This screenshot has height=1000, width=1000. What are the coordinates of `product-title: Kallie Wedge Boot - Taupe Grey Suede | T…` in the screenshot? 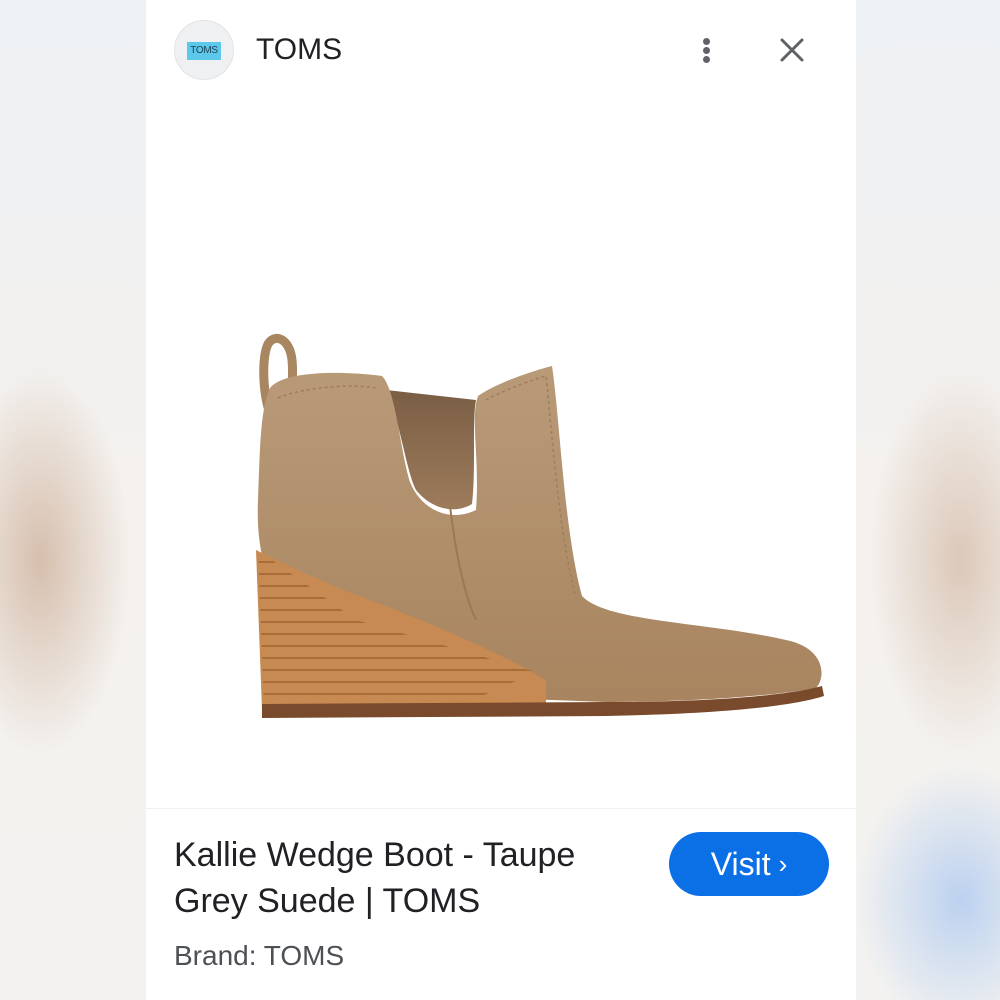 It's located at (414, 878).